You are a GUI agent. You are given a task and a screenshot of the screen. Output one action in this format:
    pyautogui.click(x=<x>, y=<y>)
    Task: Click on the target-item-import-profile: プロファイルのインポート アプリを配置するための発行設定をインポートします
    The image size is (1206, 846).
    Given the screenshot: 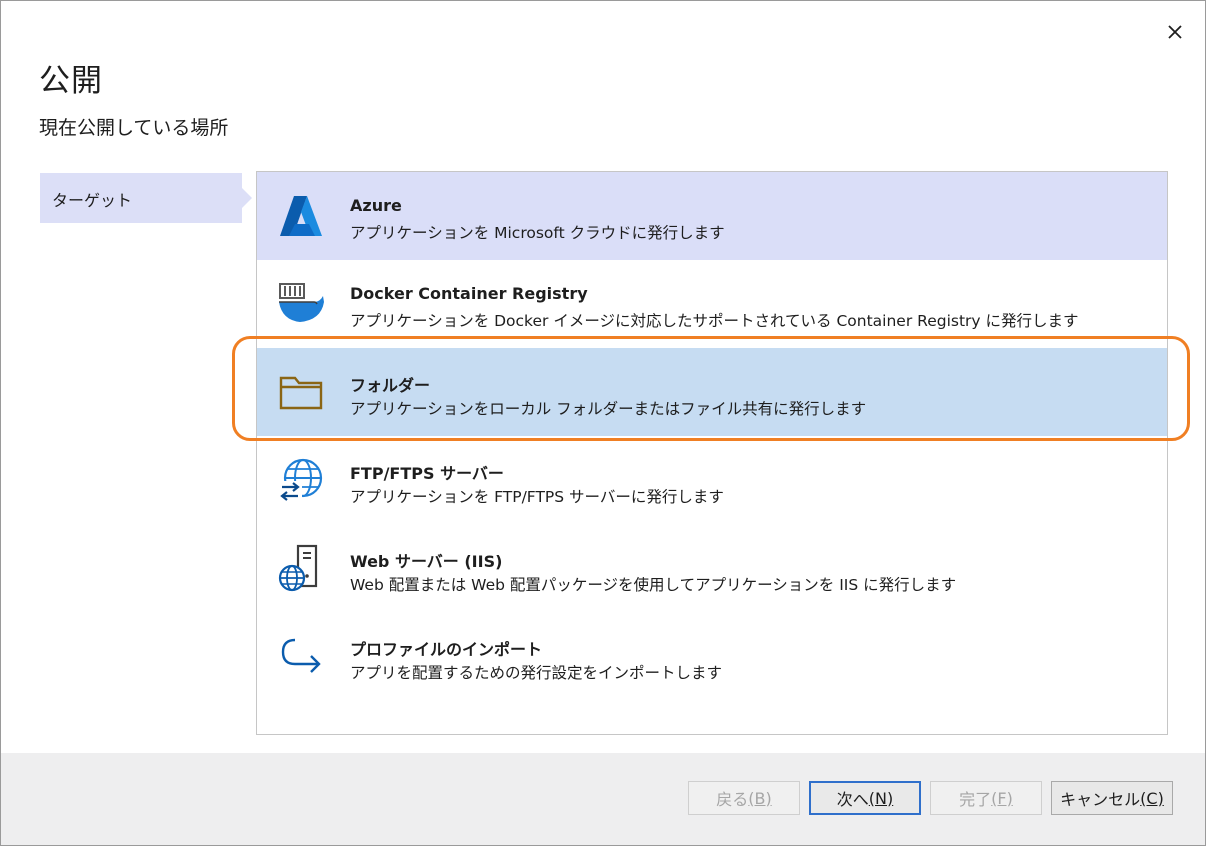 What is the action you would take?
    pyautogui.click(x=712, y=656)
    